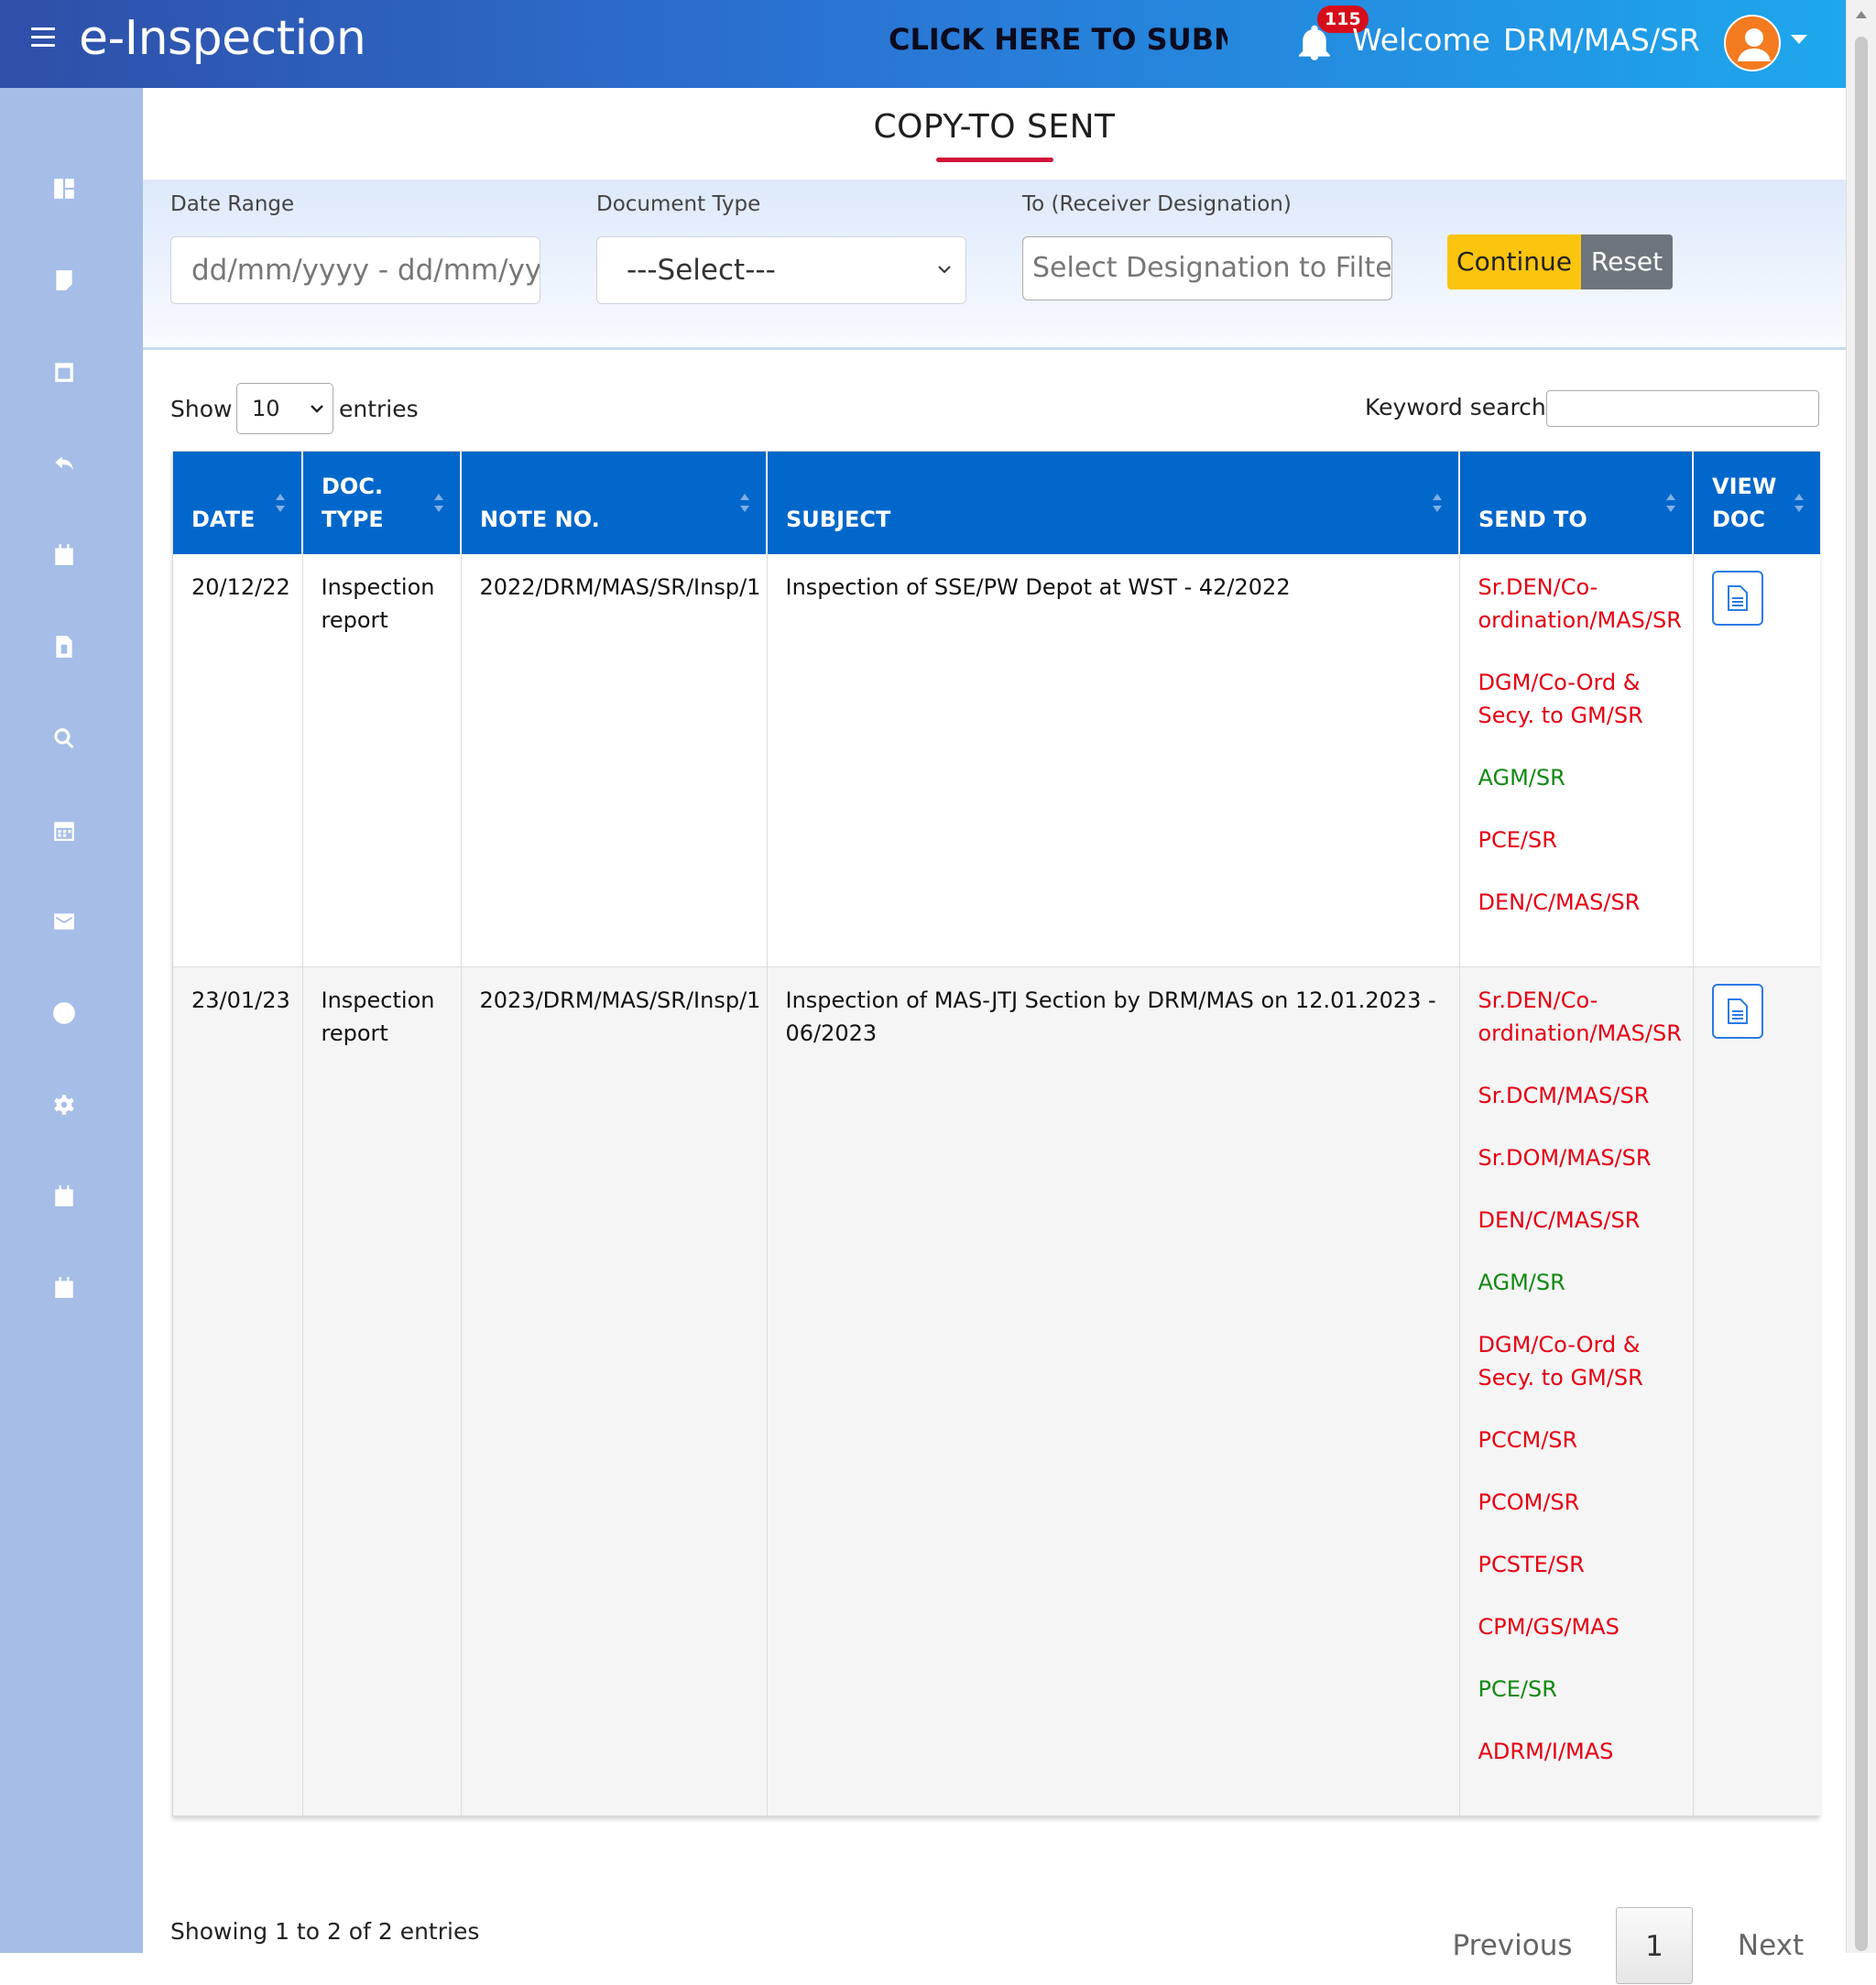  I want to click on user-avatar, so click(1752, 43).